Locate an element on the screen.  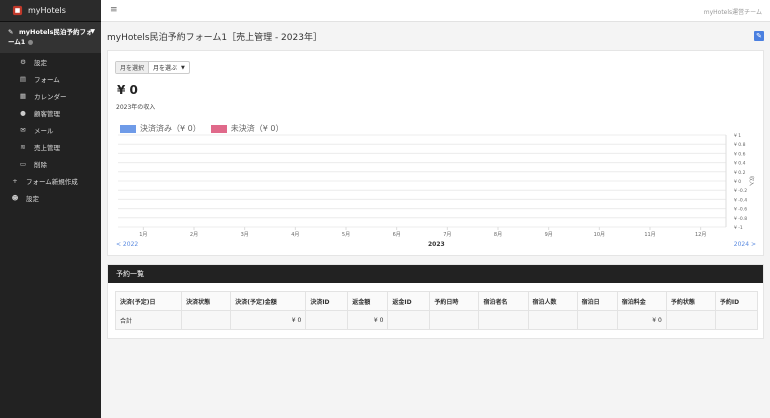
sidebar-item-label: メール is located at coordinates (44, 130).